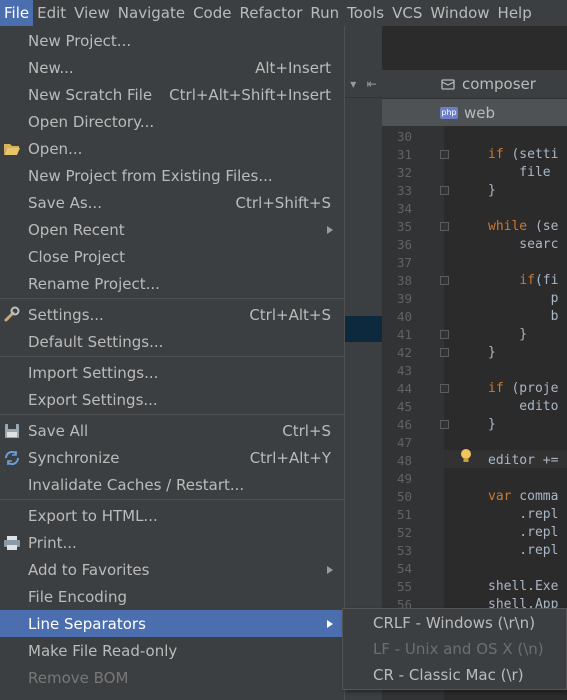 Image resolution: width=567 pixels, height=700 pixels. Describe the element at coordinates (523, 244) in the screenshot. I see `code-line: searc` at that location.